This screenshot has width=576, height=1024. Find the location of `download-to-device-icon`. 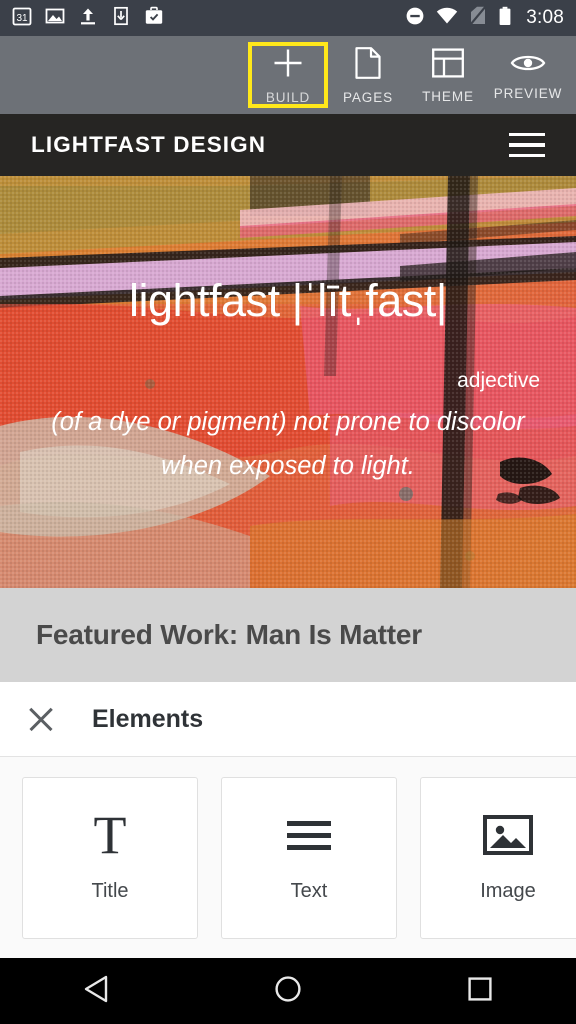

download-to-device-icon is located at coordinates (121, 18).